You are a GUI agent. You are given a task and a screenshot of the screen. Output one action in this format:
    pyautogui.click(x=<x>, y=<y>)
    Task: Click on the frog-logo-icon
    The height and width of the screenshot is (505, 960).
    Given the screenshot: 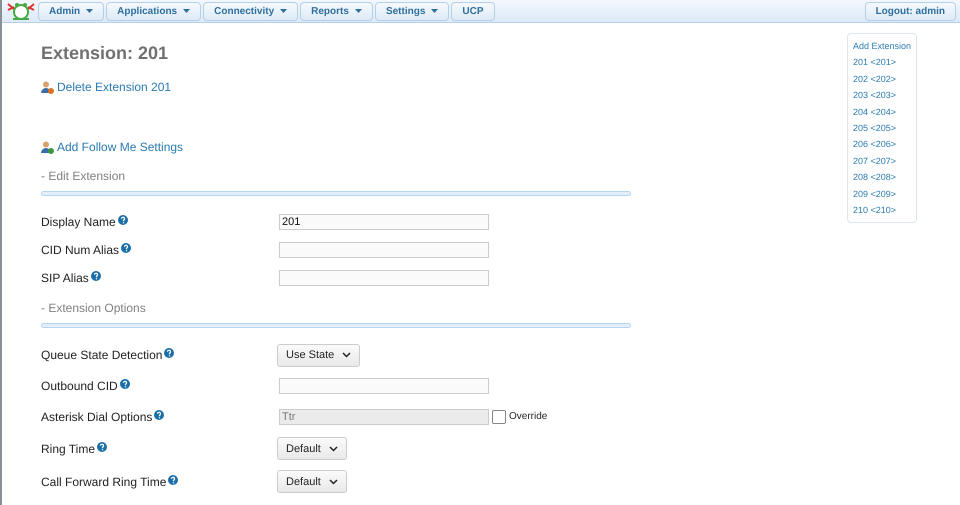 What is the action you would take?
    pyautogui.click(x=21, y=11)
    